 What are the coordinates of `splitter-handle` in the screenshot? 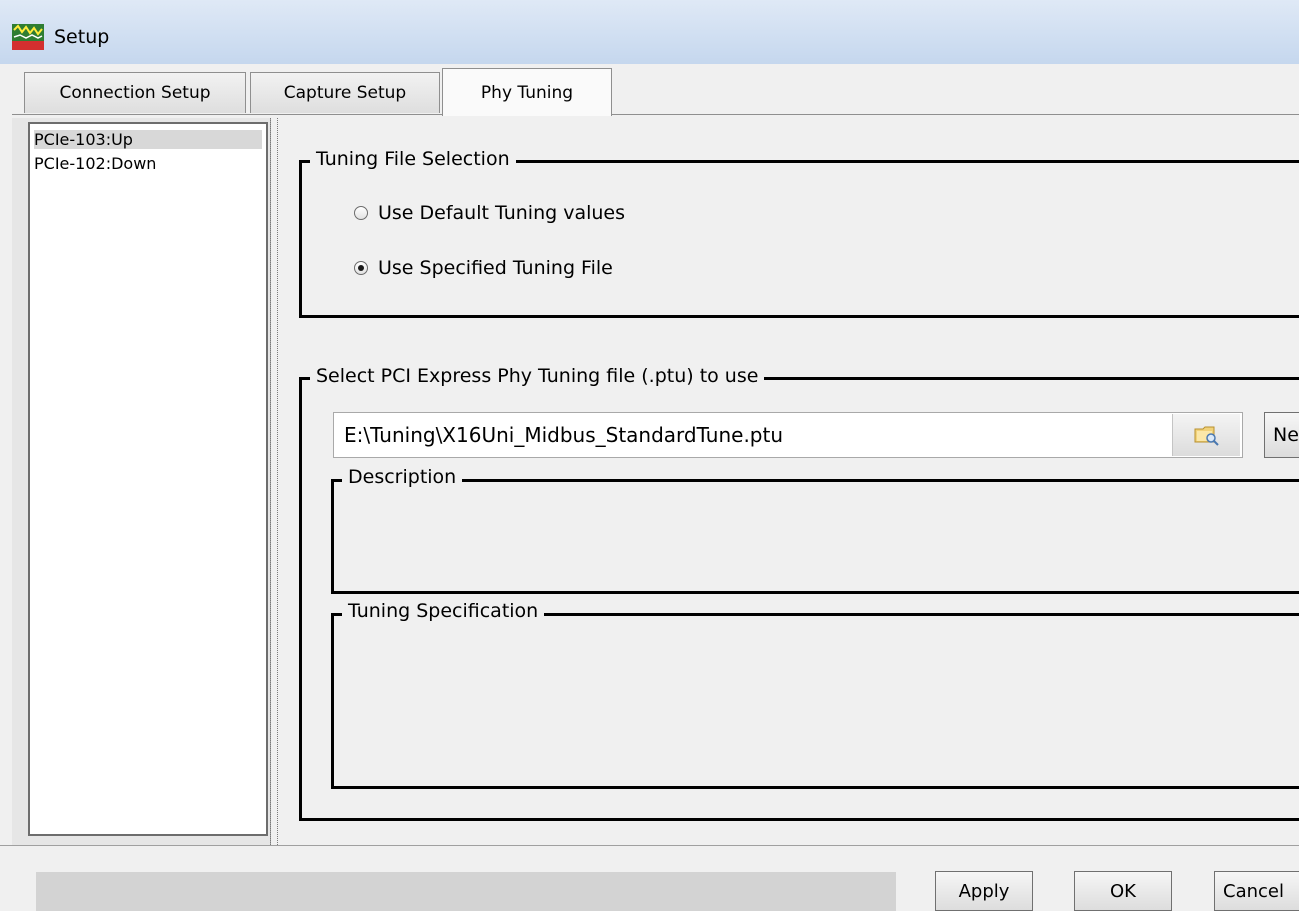 It's located at (274, 481).